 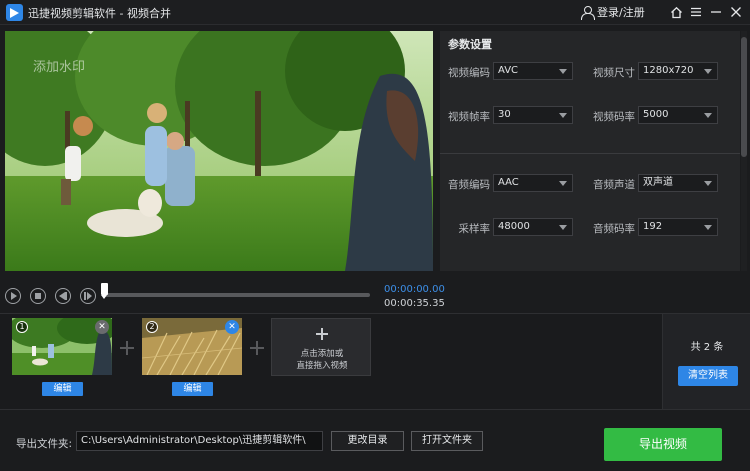 What do you see at coordinates (533, 227) in the screenshot?
I see `sample-rate-select: 48000` at bounding box center [533, 227].